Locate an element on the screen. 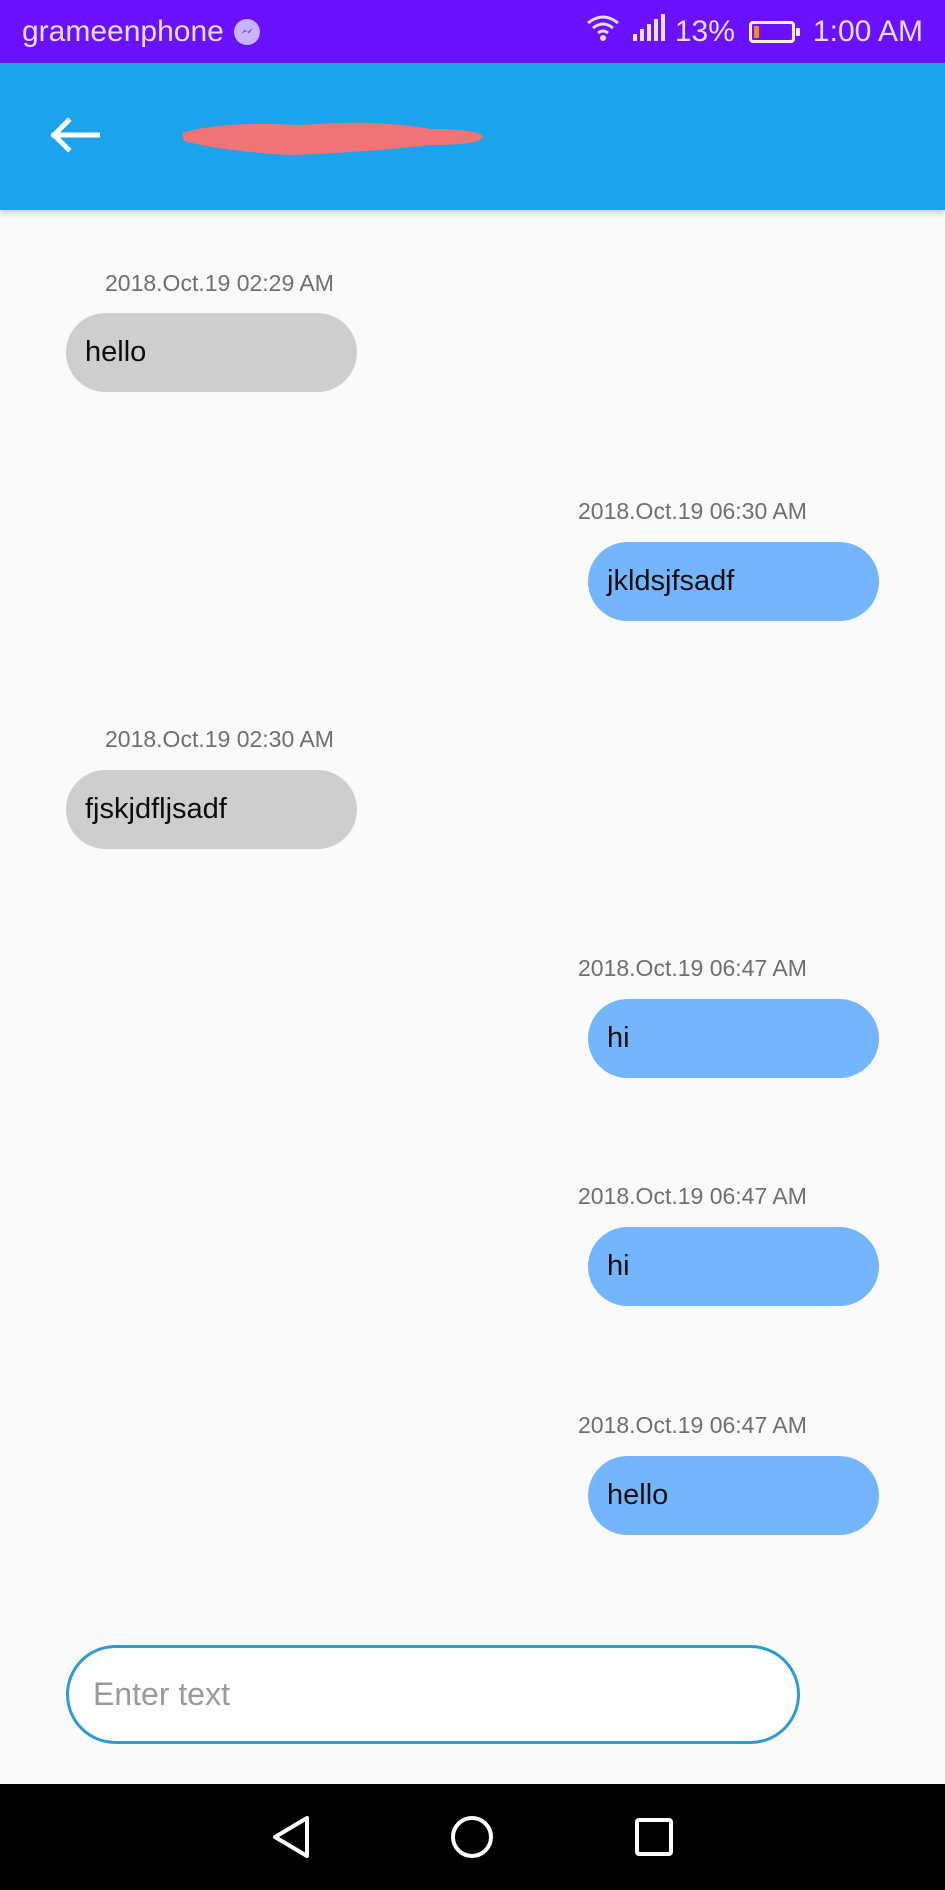 This screenshot has height=1890, width=945. navigation-bar is located at coordinates (472, 1837).